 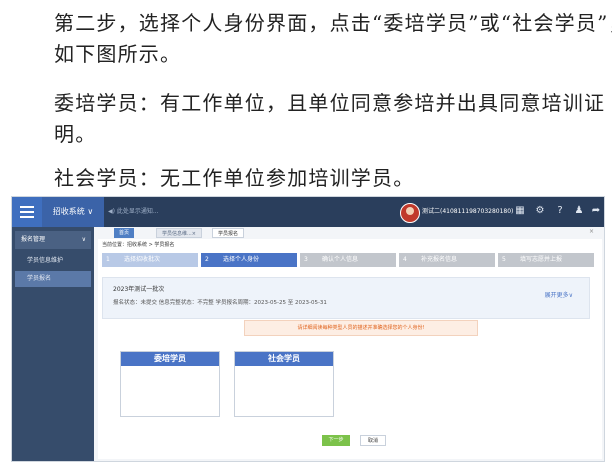 I want to click on sidebar-item-trainee-info: 学员信息维护, so click(x=53, y=261).